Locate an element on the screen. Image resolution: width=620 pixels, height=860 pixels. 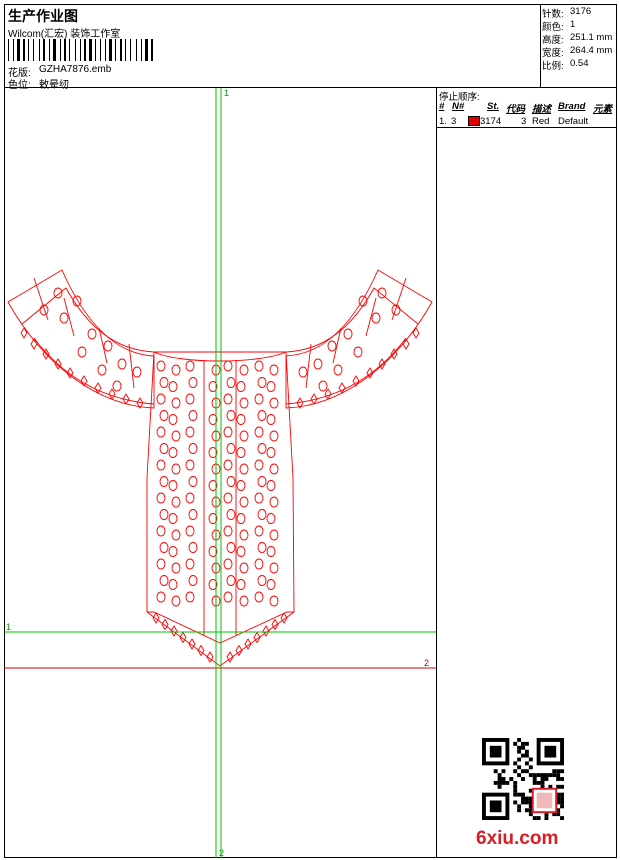
row-brand: Default is located at coordinates (573, 121).